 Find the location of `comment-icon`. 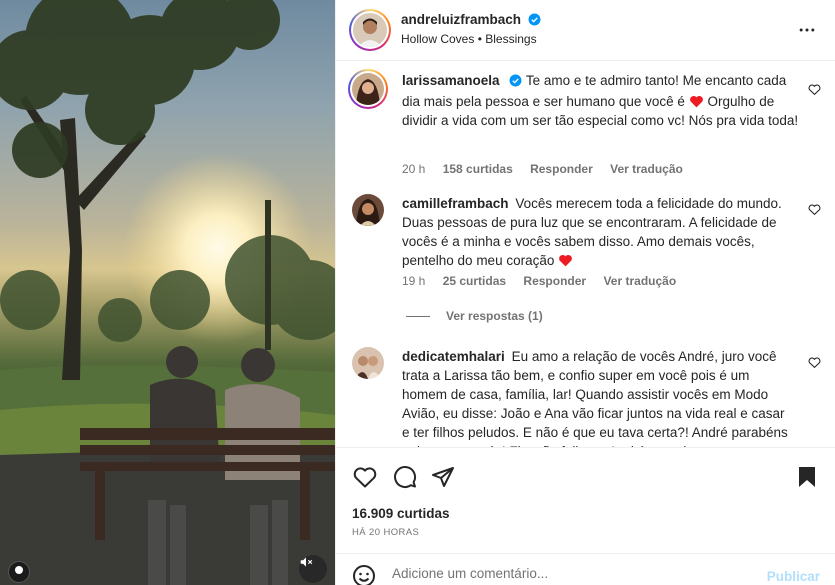

comment-icon is located at coordinates (405, 477).